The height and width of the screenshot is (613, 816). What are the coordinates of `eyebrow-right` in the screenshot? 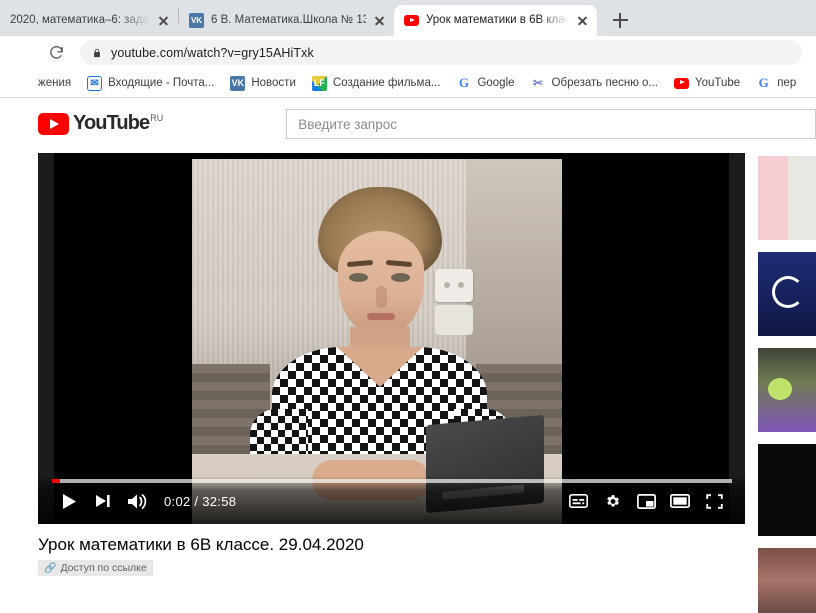 It's located at (399, 263).